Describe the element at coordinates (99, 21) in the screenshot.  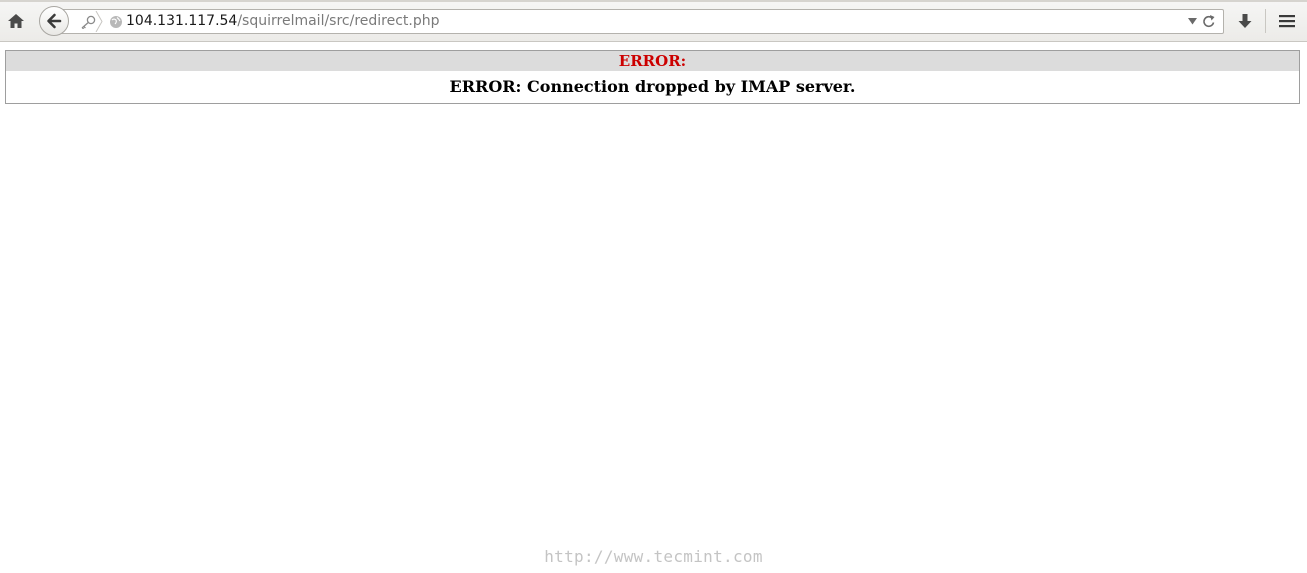
I see `identity-separator` at that location.